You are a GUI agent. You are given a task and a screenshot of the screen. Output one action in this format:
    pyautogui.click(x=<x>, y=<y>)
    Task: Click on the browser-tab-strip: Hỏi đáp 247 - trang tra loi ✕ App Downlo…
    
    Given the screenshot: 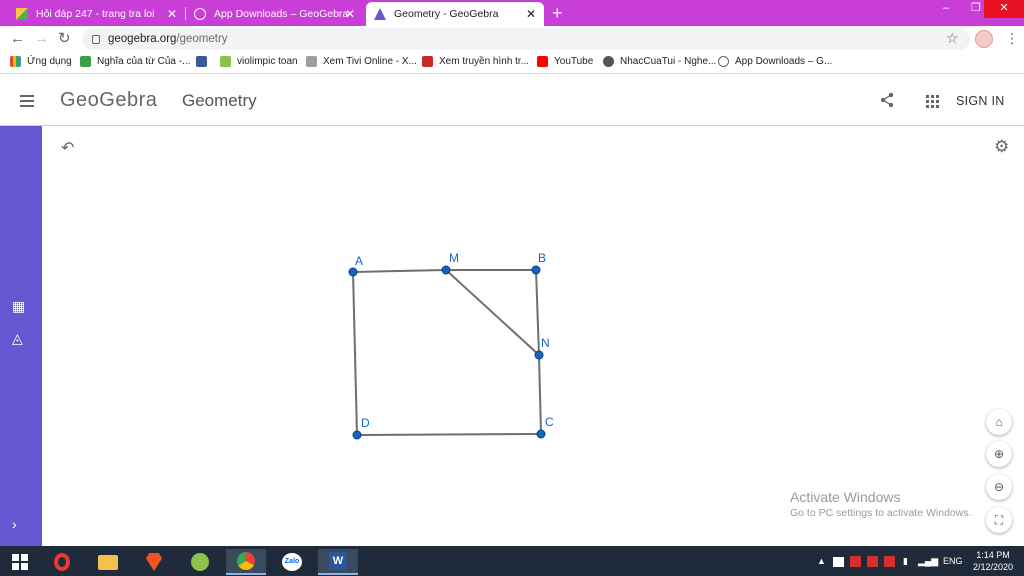 What is the action you would take?
    pyautogui.click(x=512, y=13)
    